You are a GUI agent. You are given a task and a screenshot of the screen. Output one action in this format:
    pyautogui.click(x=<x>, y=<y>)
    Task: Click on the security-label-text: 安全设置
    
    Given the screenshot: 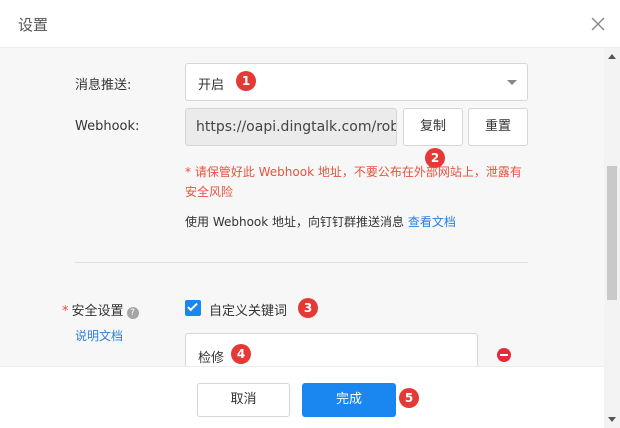 What is the action you would take?
    pyautogui.click(x=97, y=311)
    